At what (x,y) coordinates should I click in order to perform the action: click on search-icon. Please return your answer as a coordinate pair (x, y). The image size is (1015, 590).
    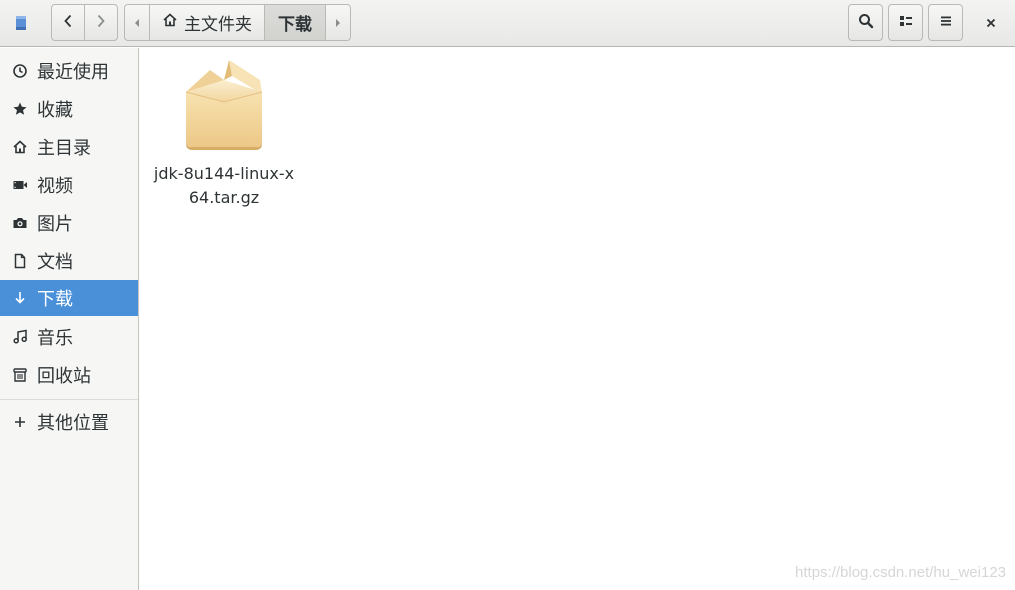
    Looking at the image, I should click on (866, 23).